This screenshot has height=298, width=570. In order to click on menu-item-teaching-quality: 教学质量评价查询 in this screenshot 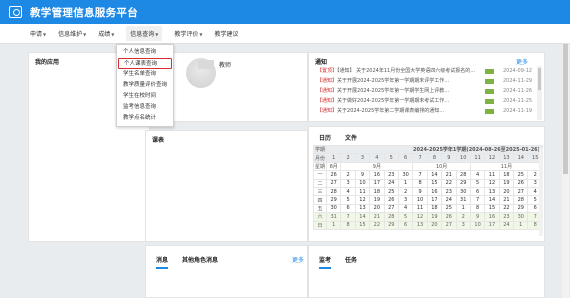, I will do `click(145, 85)`.